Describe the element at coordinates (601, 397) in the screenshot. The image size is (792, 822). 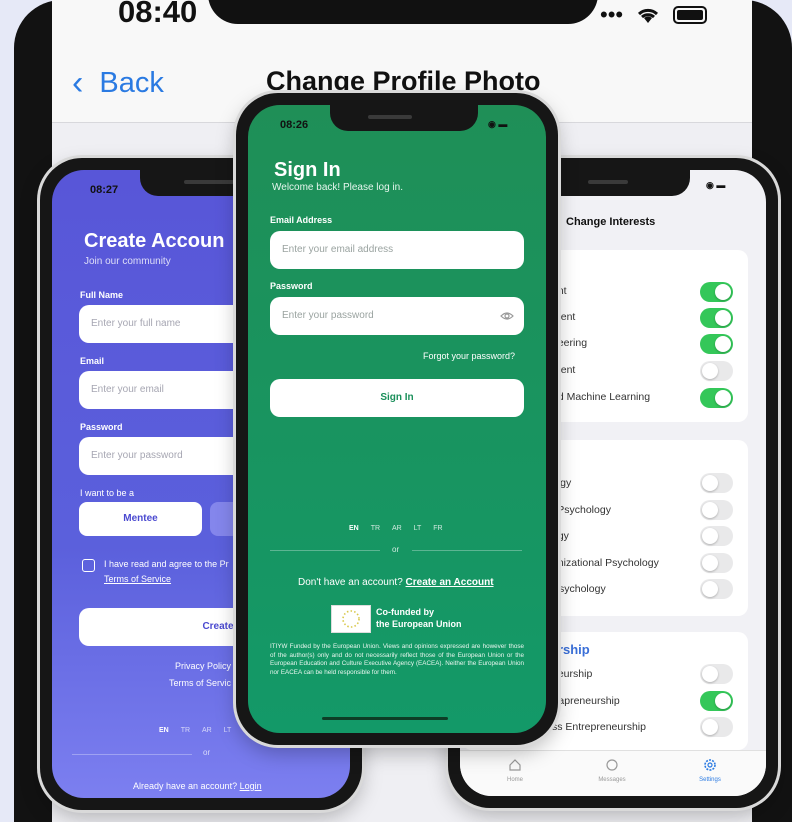
I see `interest-label: nd Machine Learning` at that location.